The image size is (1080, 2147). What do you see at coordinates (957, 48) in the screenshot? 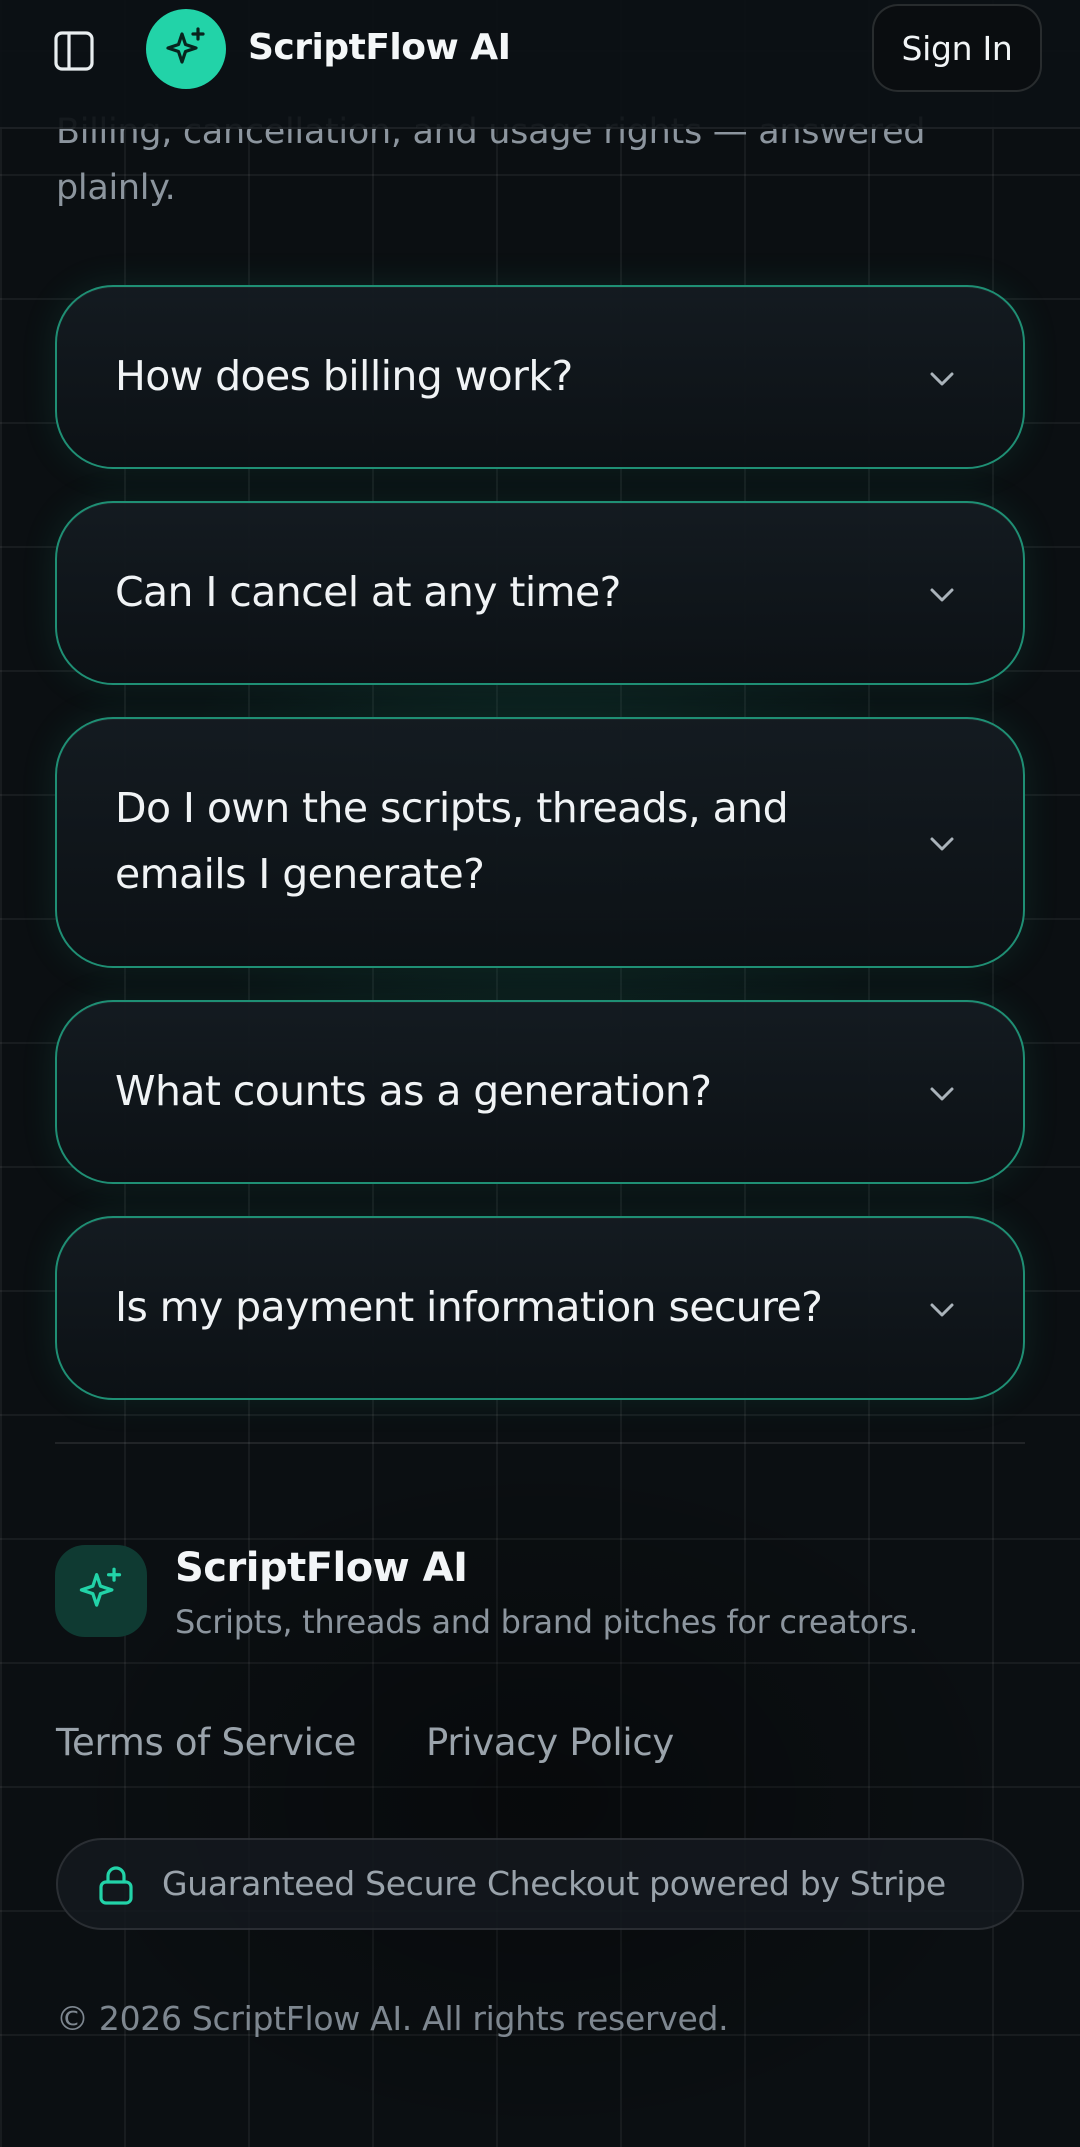
I see `sign-in-button: Sign In` at bounding box center [957, 48].